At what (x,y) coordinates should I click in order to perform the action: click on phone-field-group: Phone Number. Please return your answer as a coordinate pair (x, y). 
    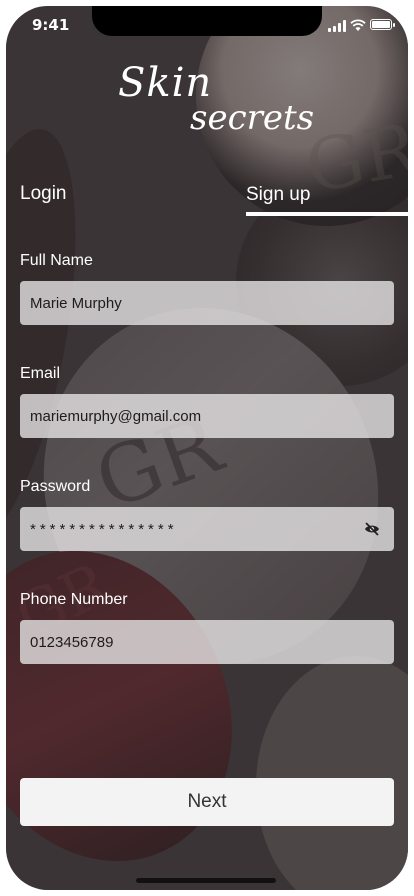
    Looking at the image, I should click on (207, 645).